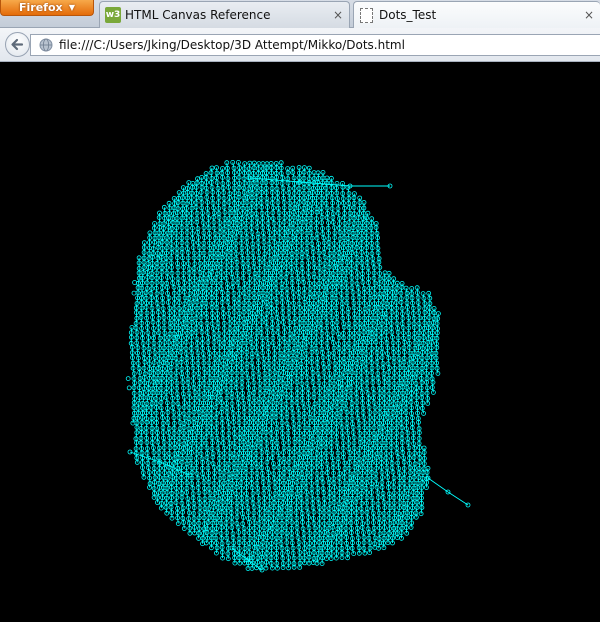 This screenshot has height=622, width=600. What do you see at coordinates (476, 14) in the screenshot?
I see `tab-dots-test: Dots_Test ×` at bounding box center [476, 14].